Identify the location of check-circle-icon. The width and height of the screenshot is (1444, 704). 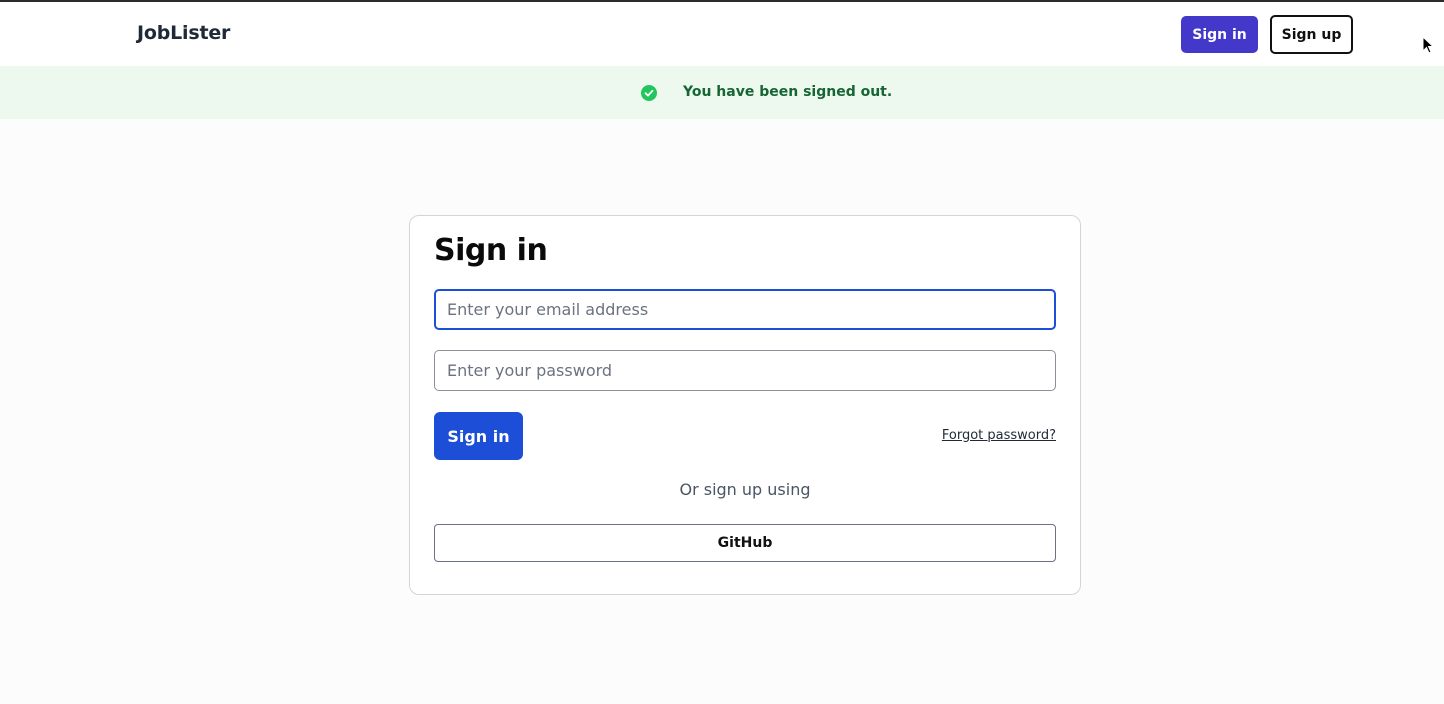
(649, 93).